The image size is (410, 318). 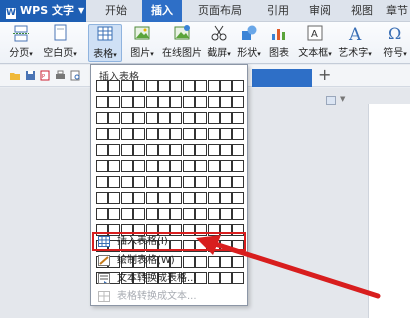 I want to click on print-preview-icon, so click(x=75, y=75).